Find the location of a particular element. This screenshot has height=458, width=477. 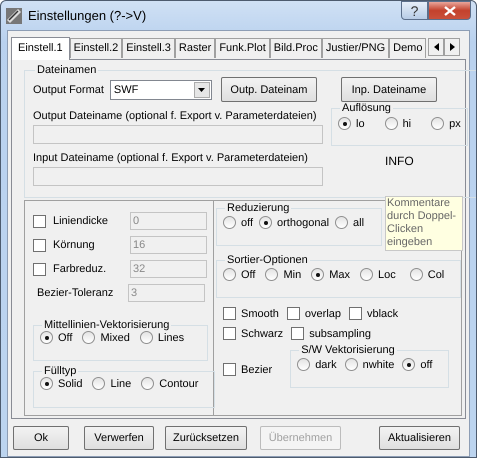

checkbox-label: Farbreduz. is located at coordinates (80, 269).